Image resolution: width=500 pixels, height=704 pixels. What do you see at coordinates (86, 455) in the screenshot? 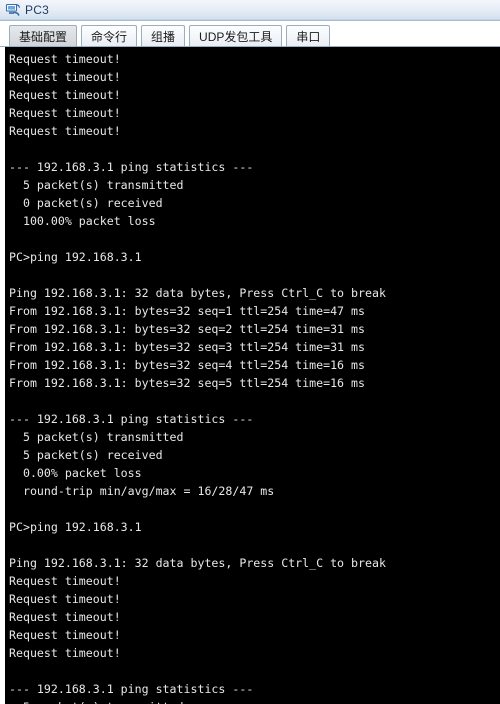
I see `terminal-line: 5 packet(s) received` at bounding box center [86, 455].